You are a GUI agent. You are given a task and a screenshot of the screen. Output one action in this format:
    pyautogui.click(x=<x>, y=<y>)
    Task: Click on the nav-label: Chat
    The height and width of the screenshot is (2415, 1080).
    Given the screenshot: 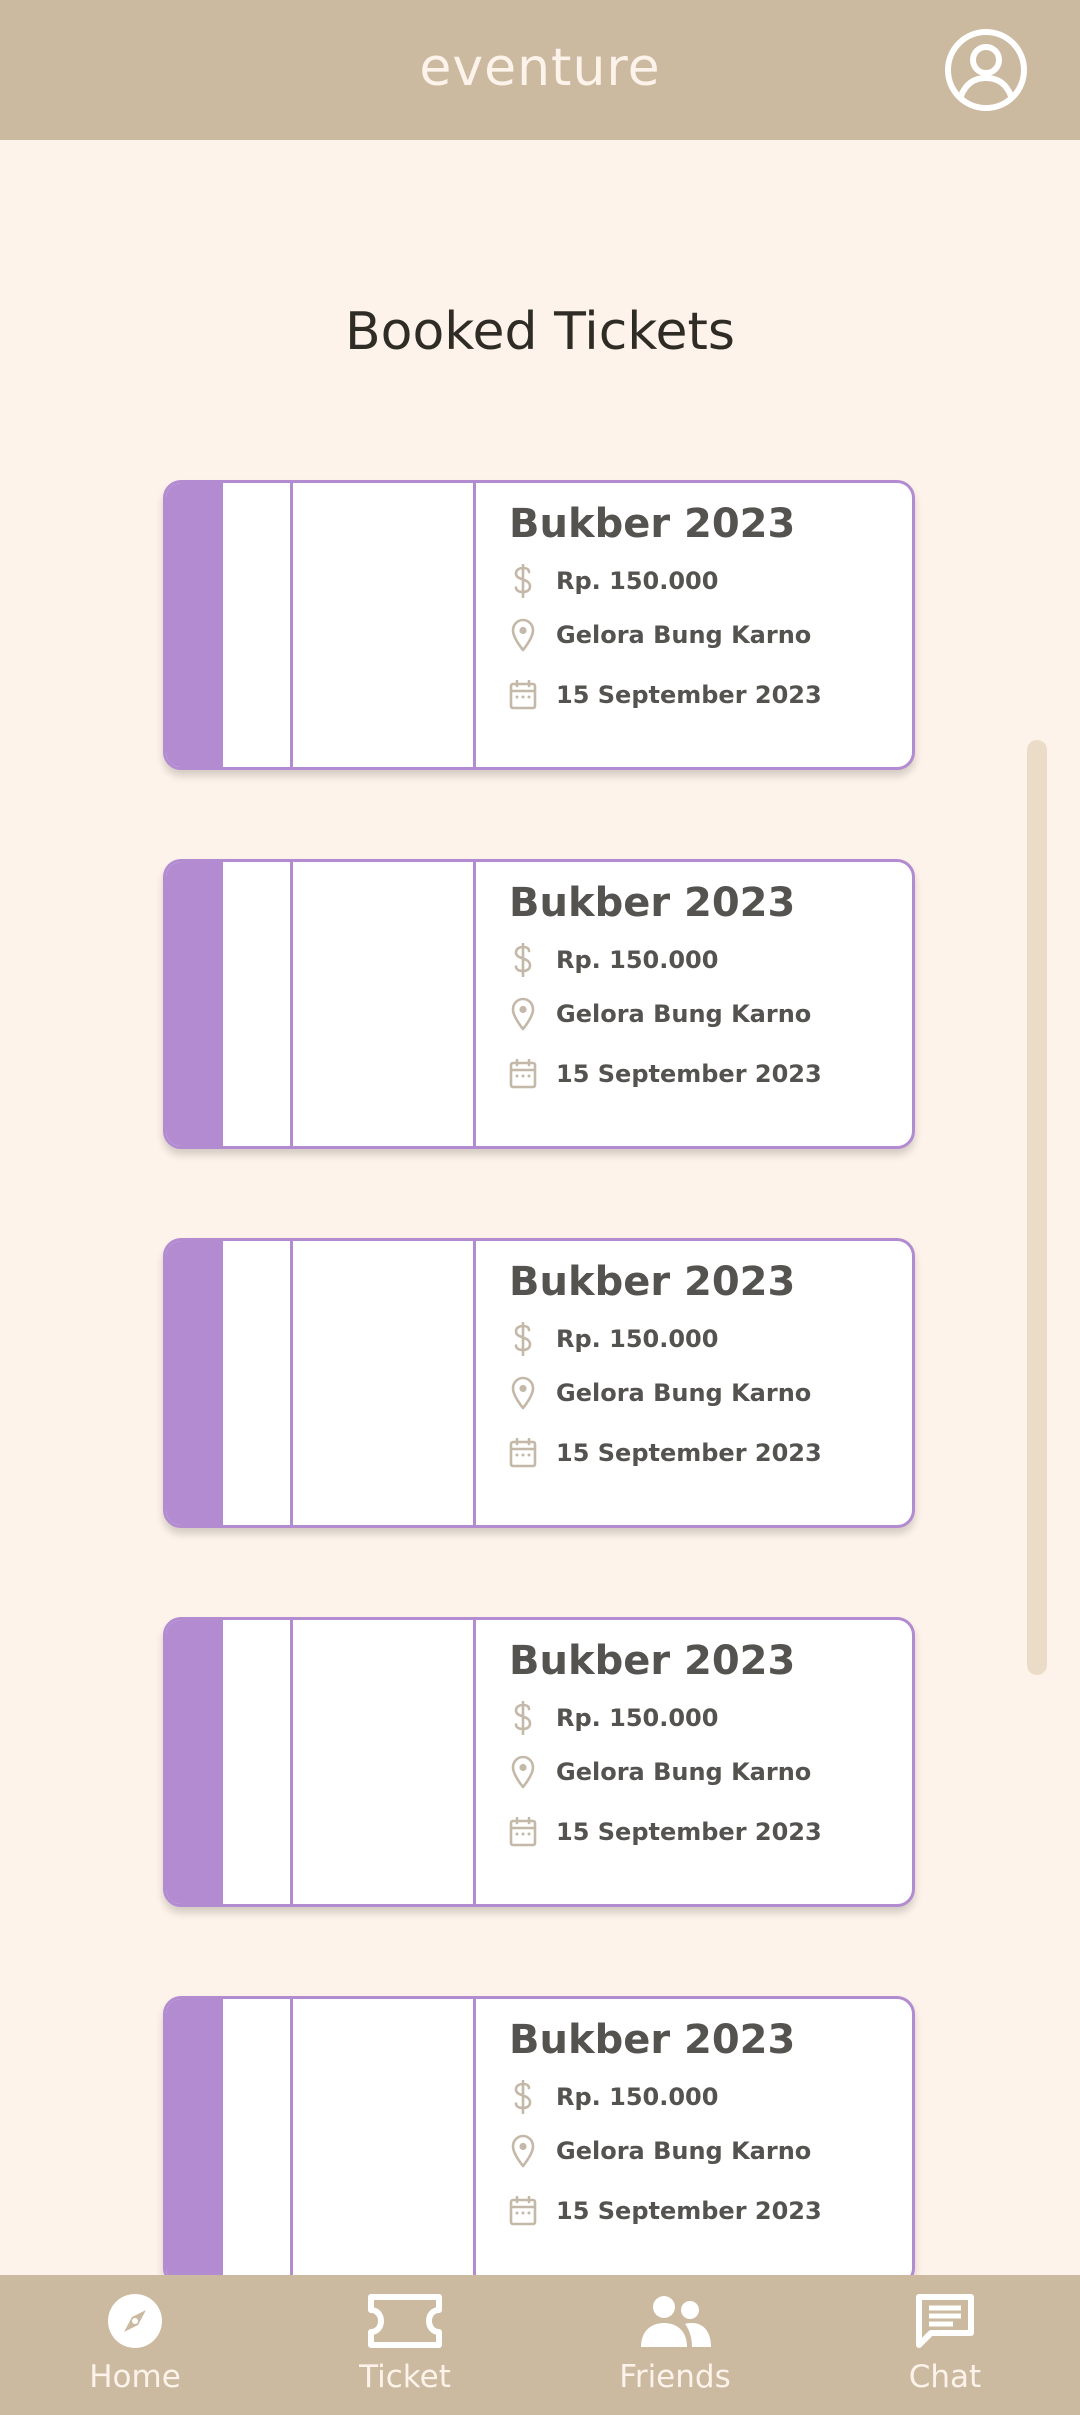 What is the action you would take?
    pyautogui.click(x=945, y=2377)
    